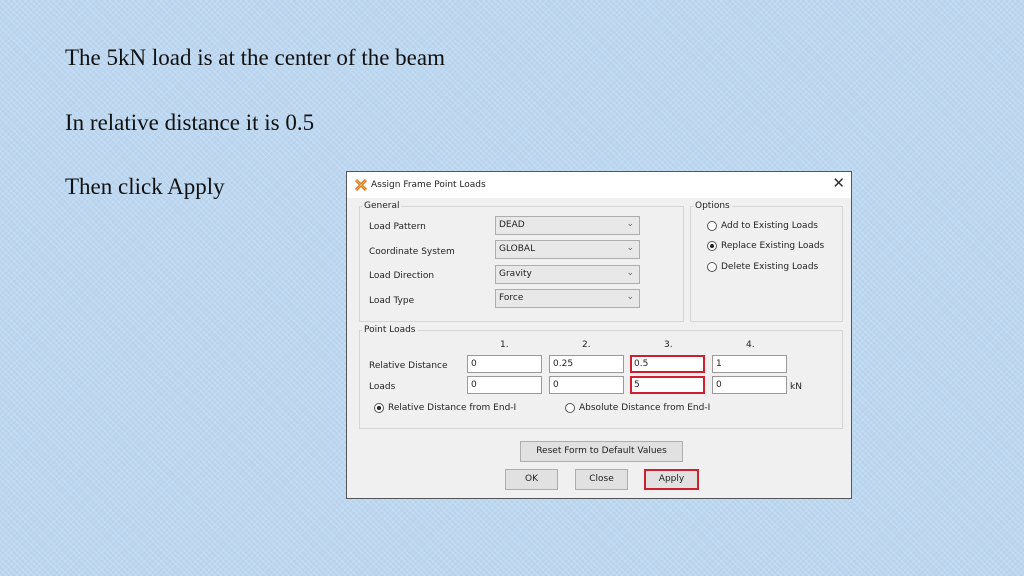 Image resolution: width=1024 pixels, height=576 pixels. I want to click on load-type-select: Force ⌄, so click(567, 298).